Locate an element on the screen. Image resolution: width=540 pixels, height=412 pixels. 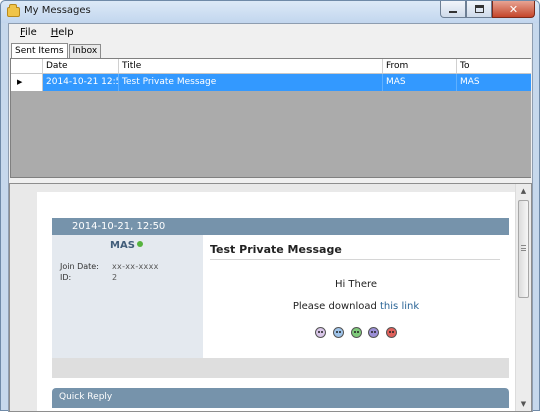
menu-help-label: elp is located at coordinates (66, 32).